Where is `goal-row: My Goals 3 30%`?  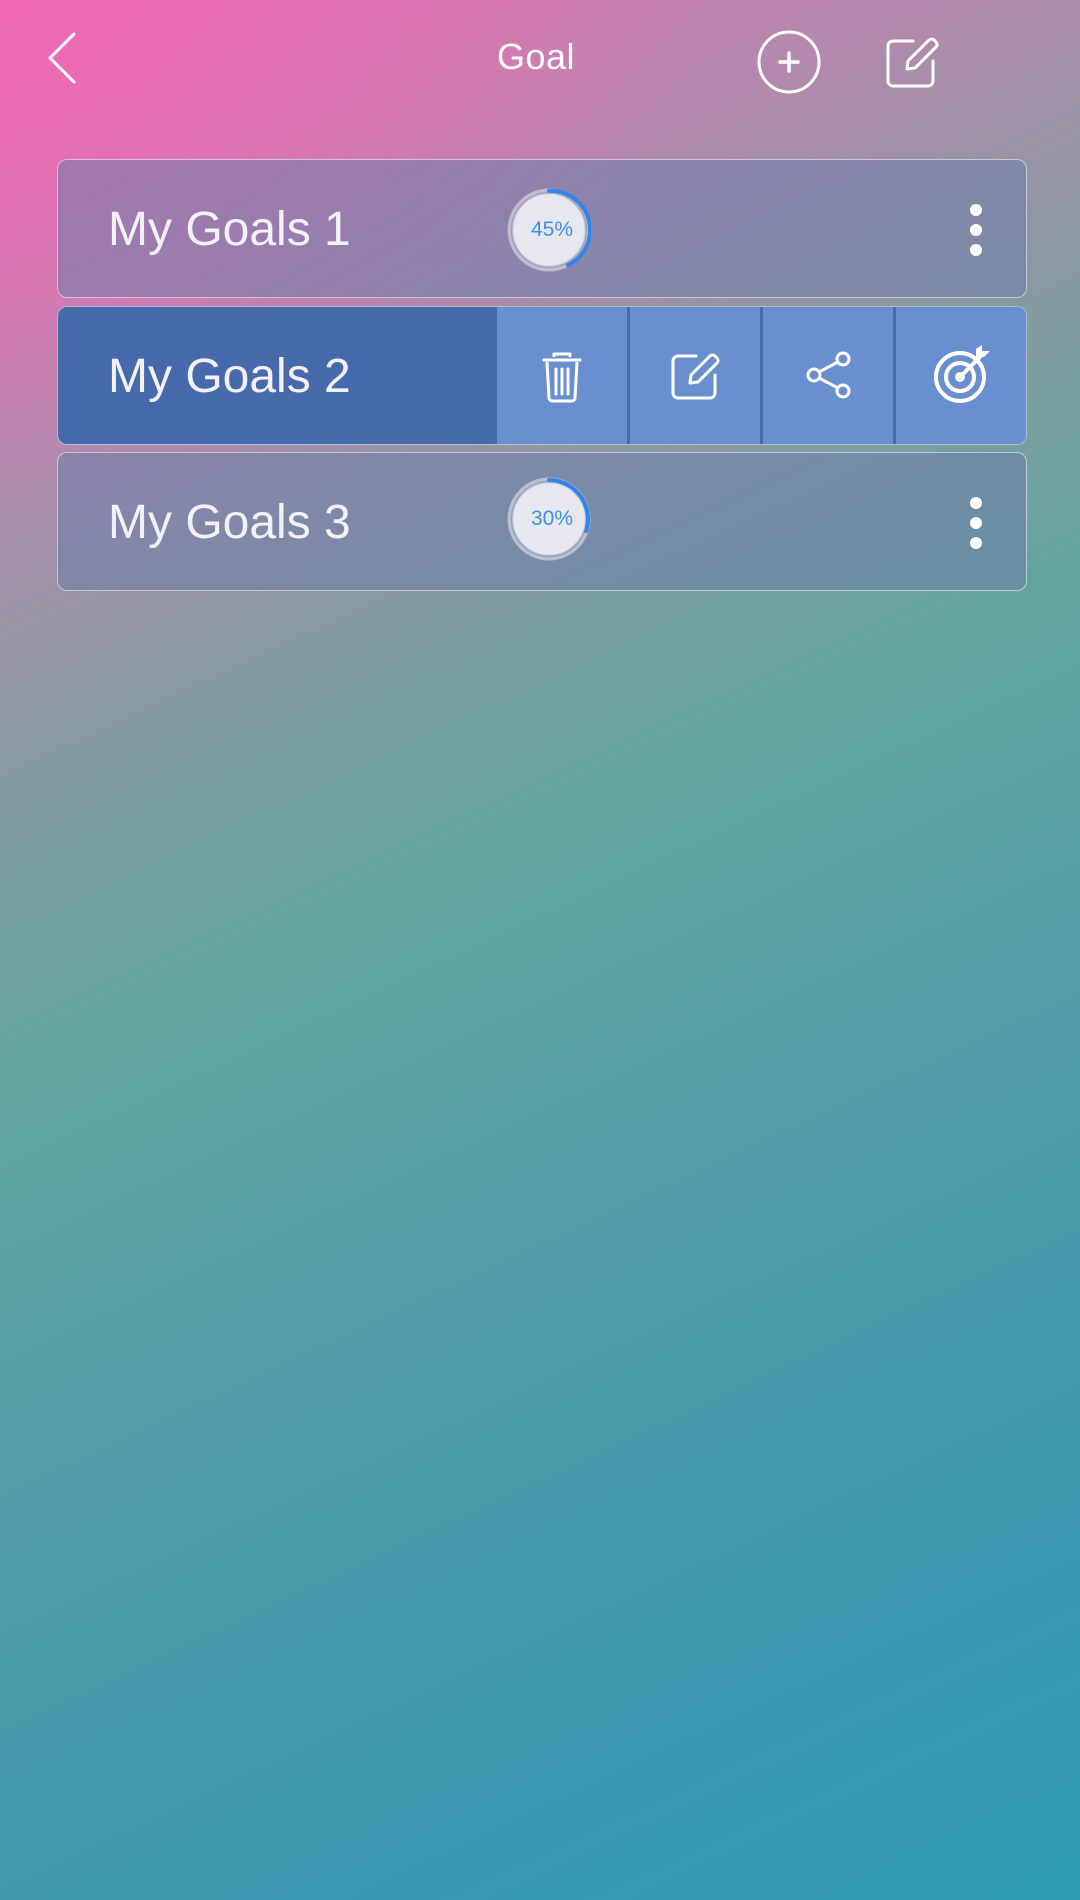
goal-row: My Goals 3 30% is located at coordinates (542, 521).